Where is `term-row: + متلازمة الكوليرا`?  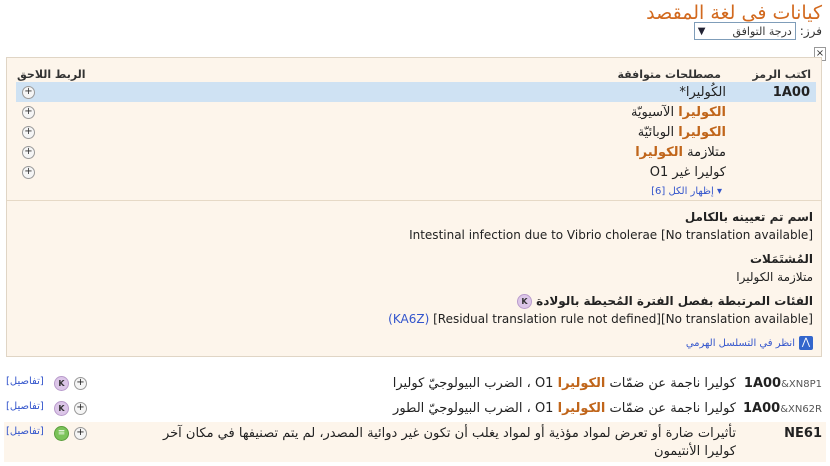 term-row: + متلازمة الكوليرا is located at coordinates (416, 152).